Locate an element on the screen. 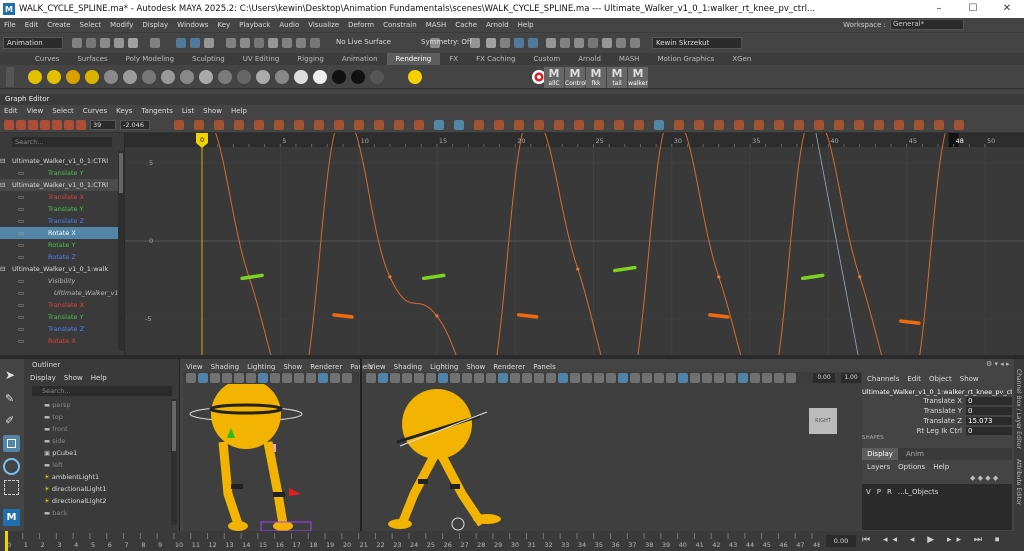 The image size is (1024, 551). outliner-menu-display: Display is located at coordinates (43, 378).